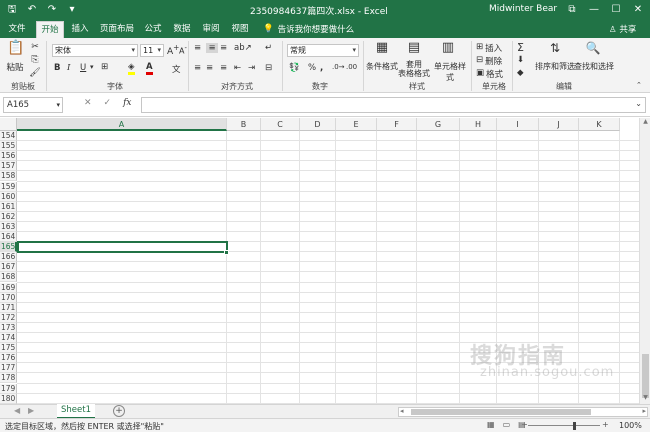  What do you see at coordinates (268, 48) in the screenshot?
I see `wrap-text-icon: ↵` at bounding box center [268, 48].